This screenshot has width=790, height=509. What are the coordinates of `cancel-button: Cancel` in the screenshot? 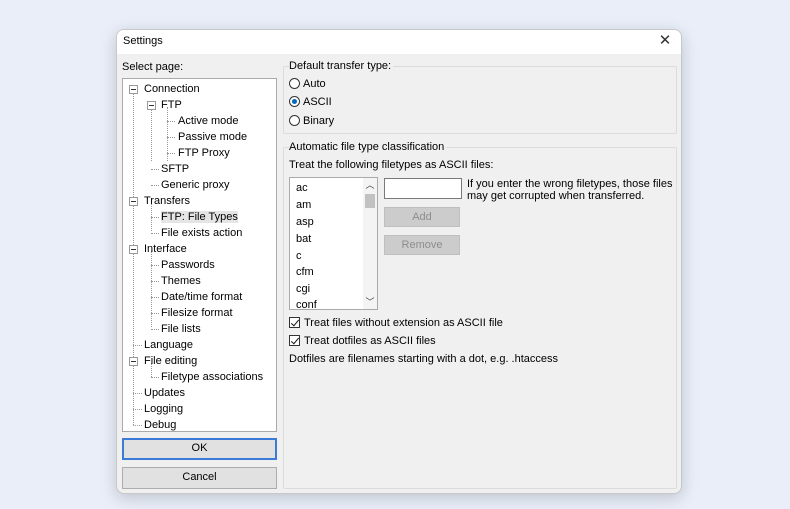 It's located at (199, 478).